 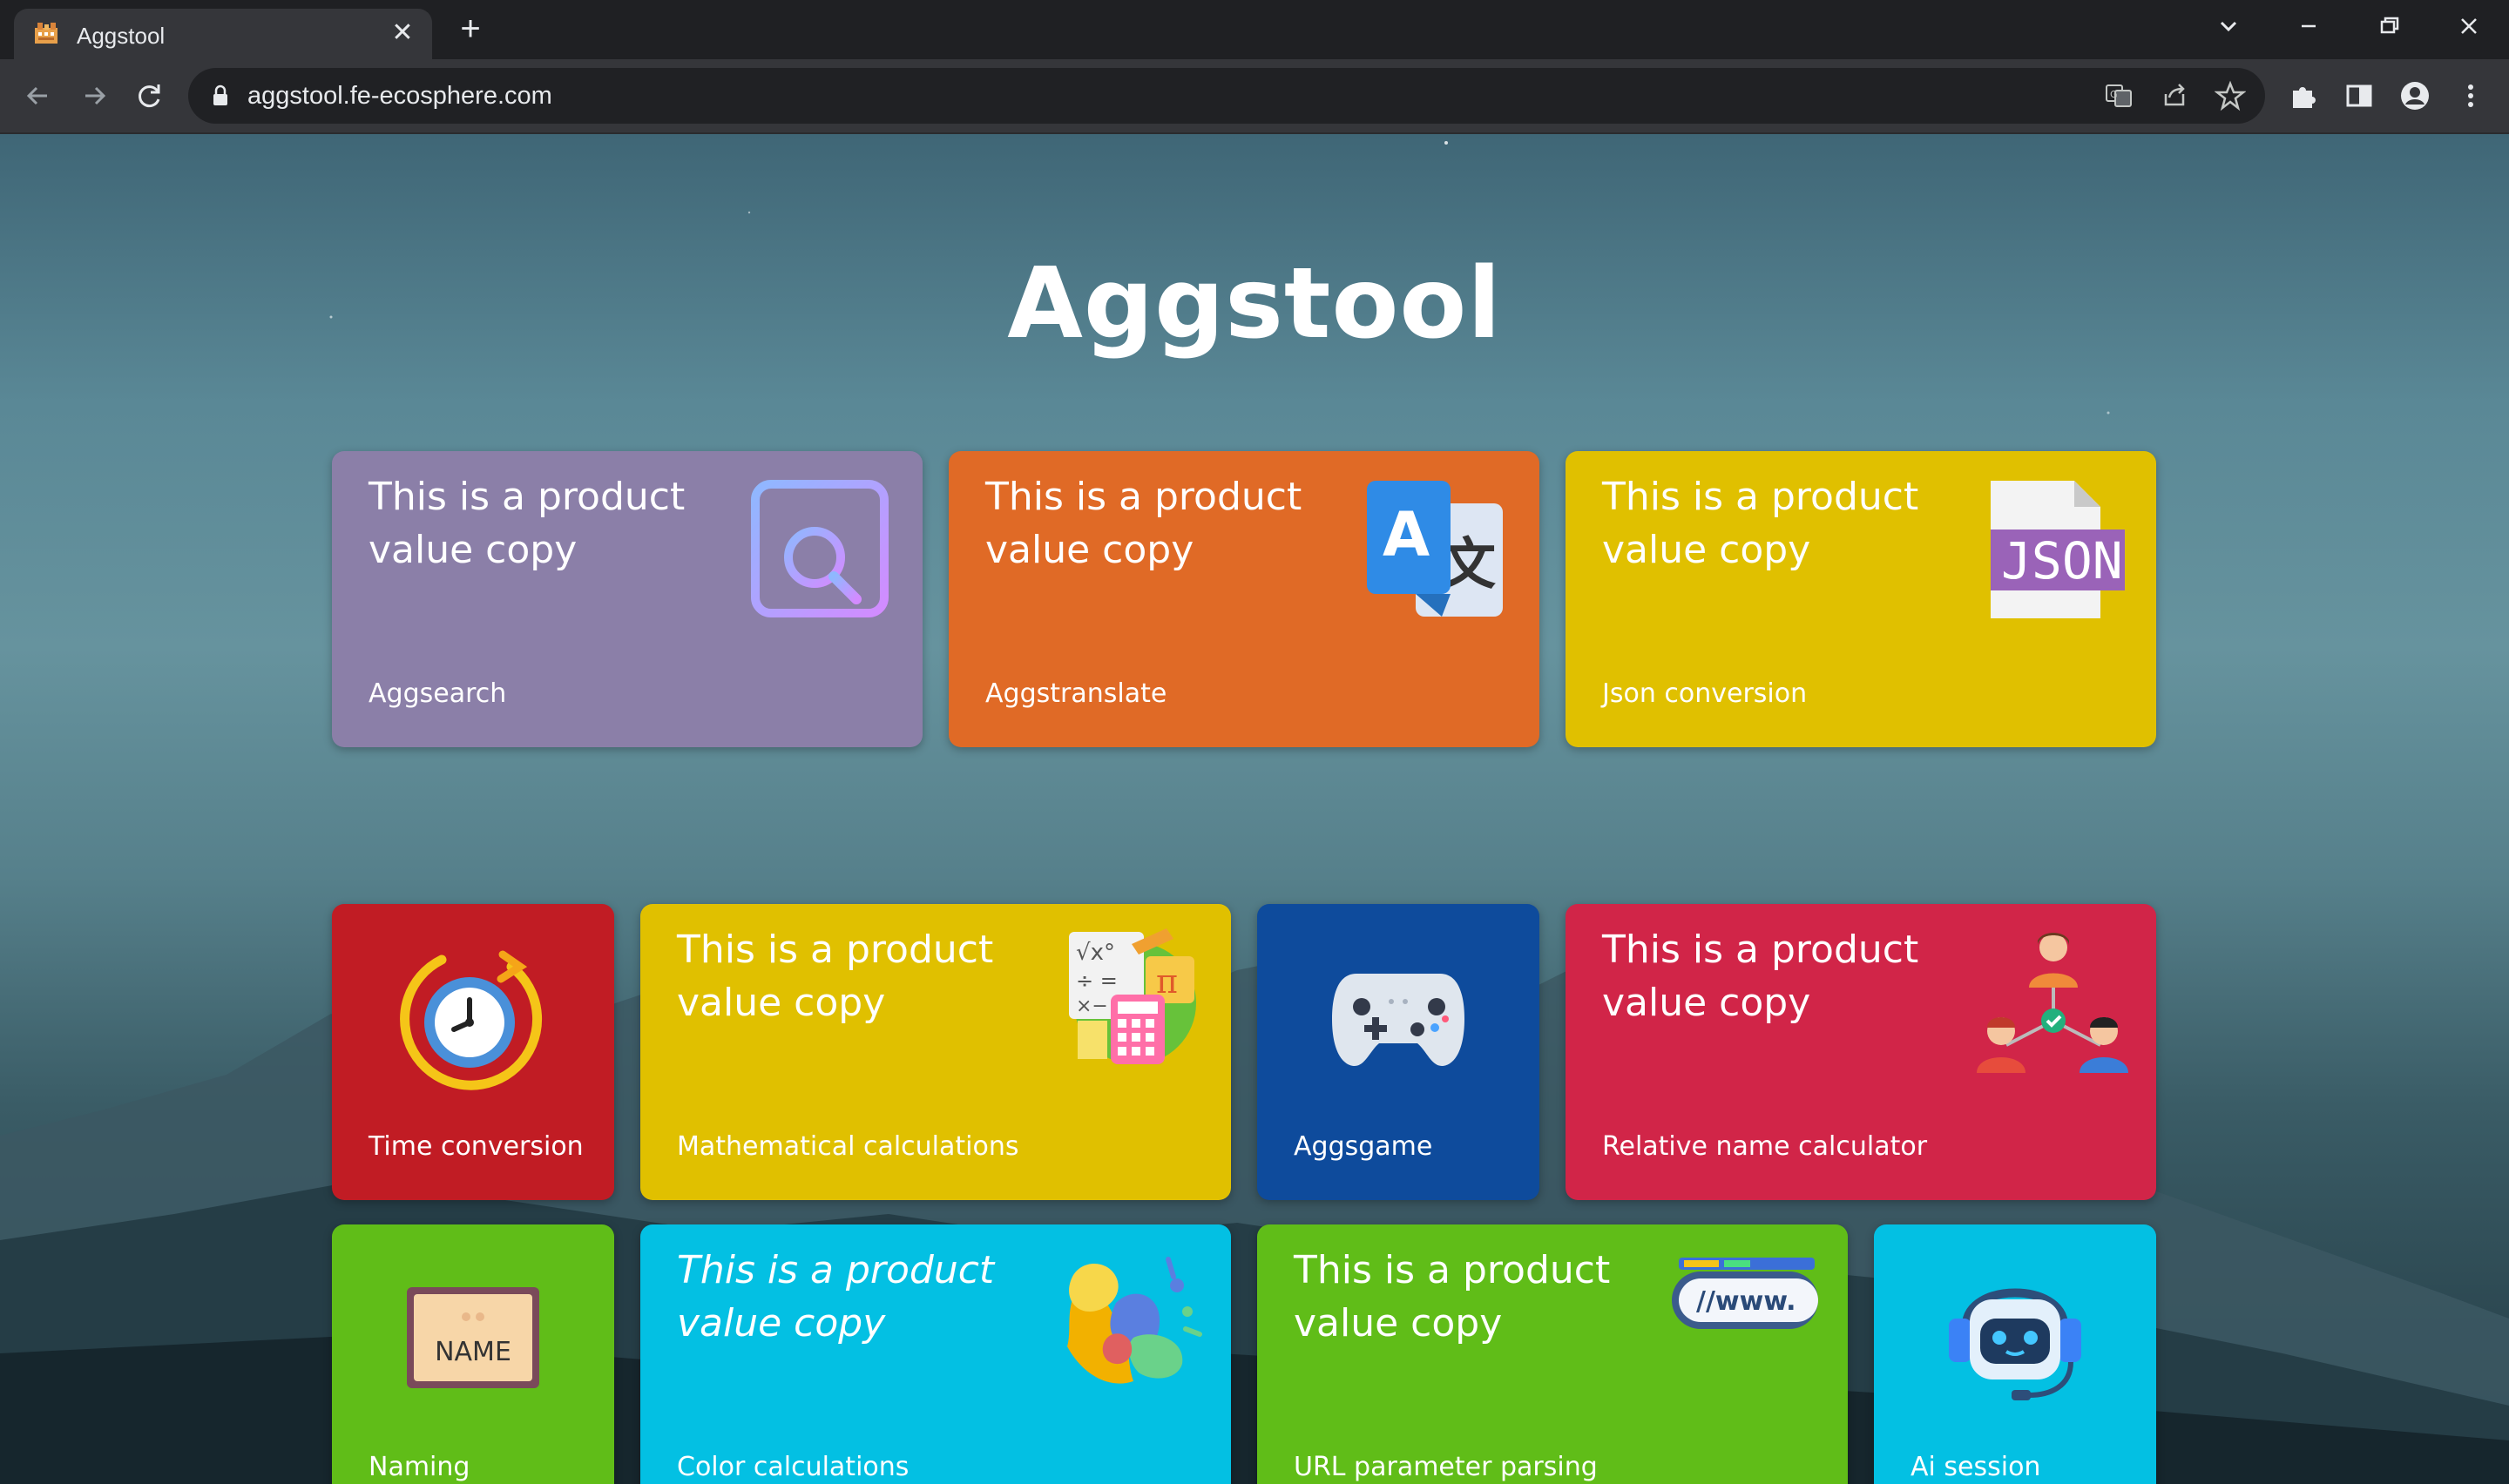 I want to click on profile-icon, so click(x=2415, y=96).